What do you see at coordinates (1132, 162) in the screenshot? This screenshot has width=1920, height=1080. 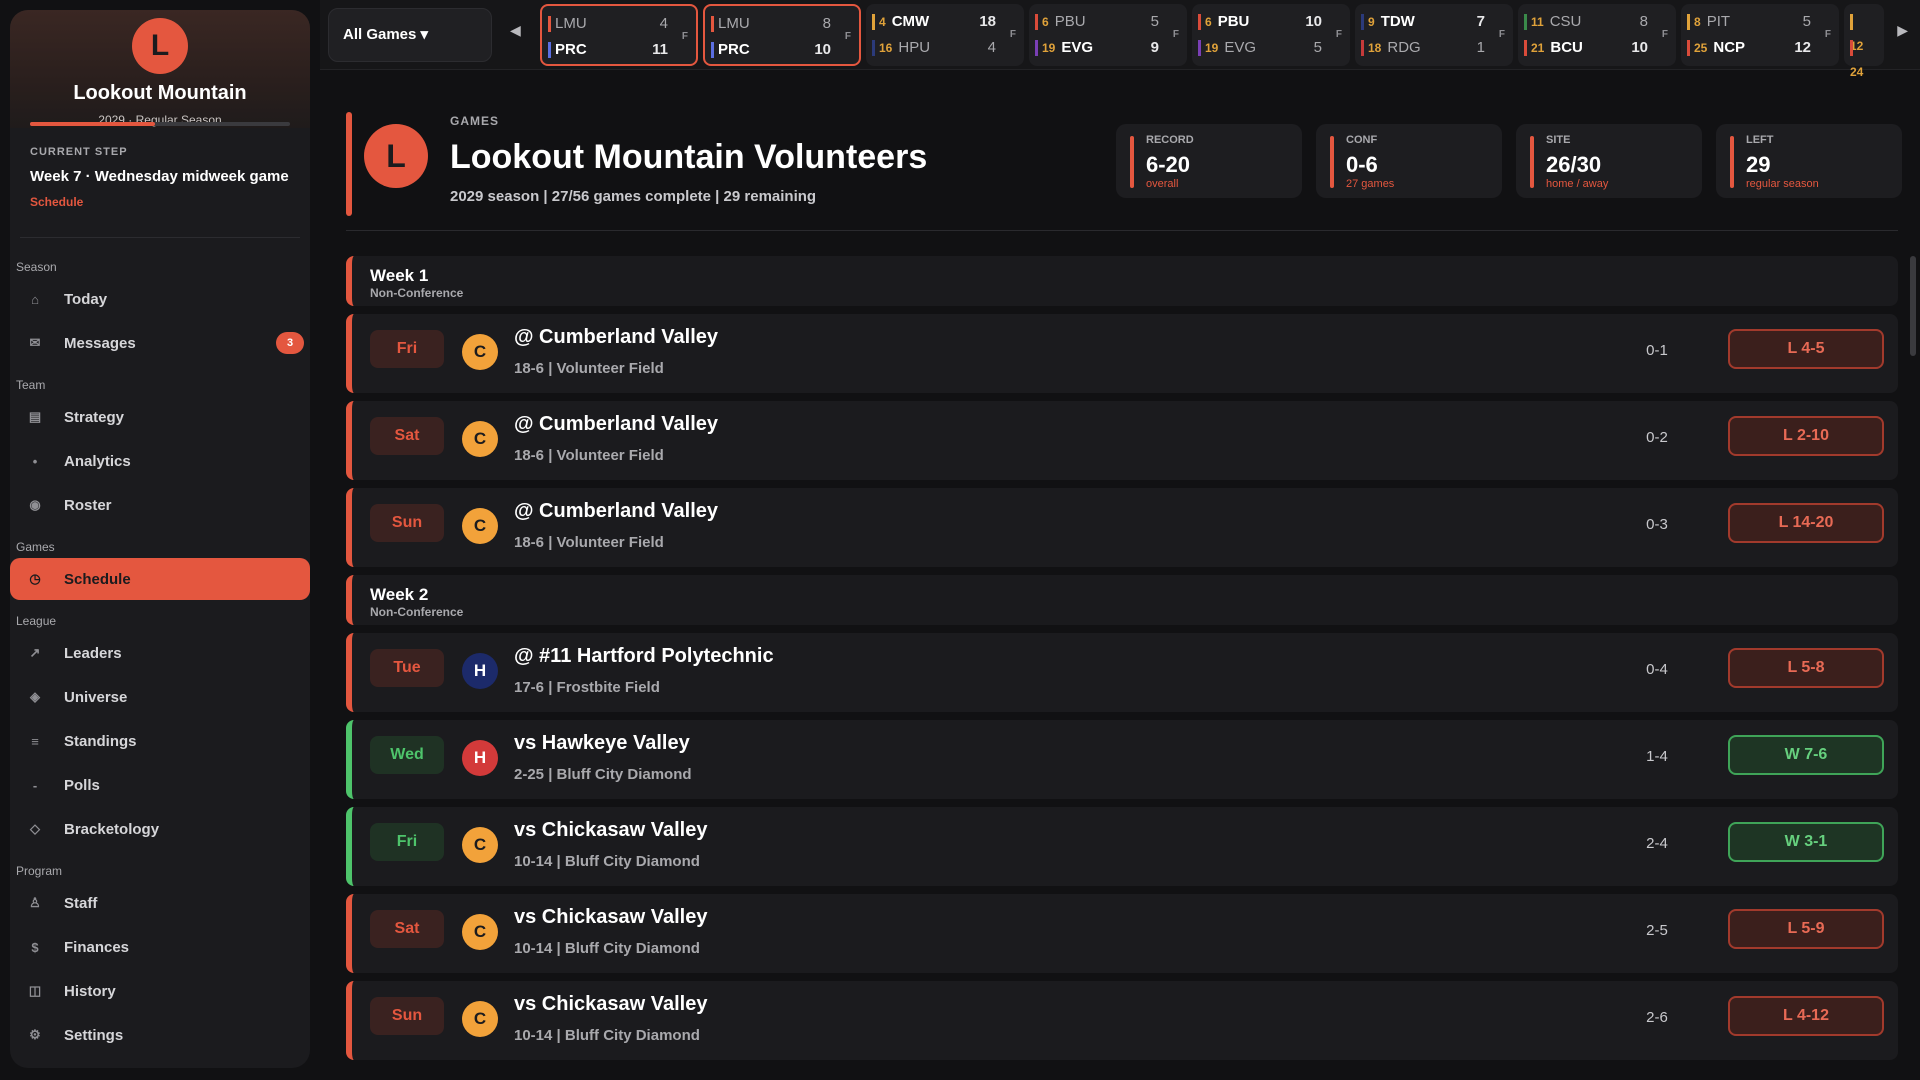 I see `stat-accent` at bounding box center [1132, 162].